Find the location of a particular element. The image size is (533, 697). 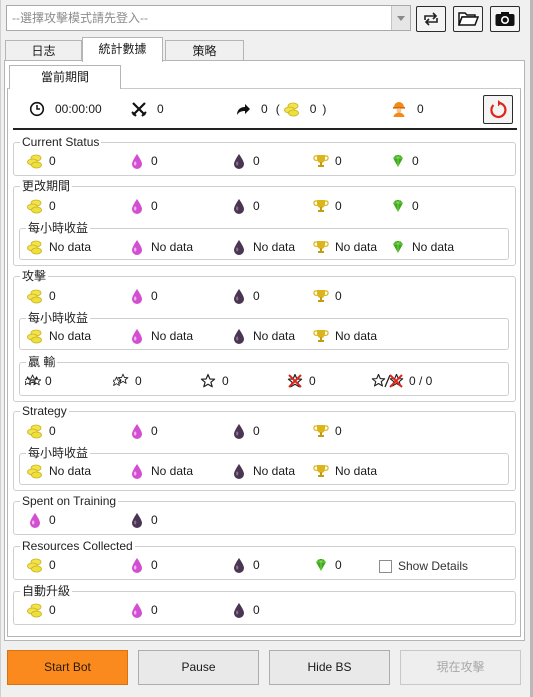

folder-open-icon is located at coordinates (468, 19).